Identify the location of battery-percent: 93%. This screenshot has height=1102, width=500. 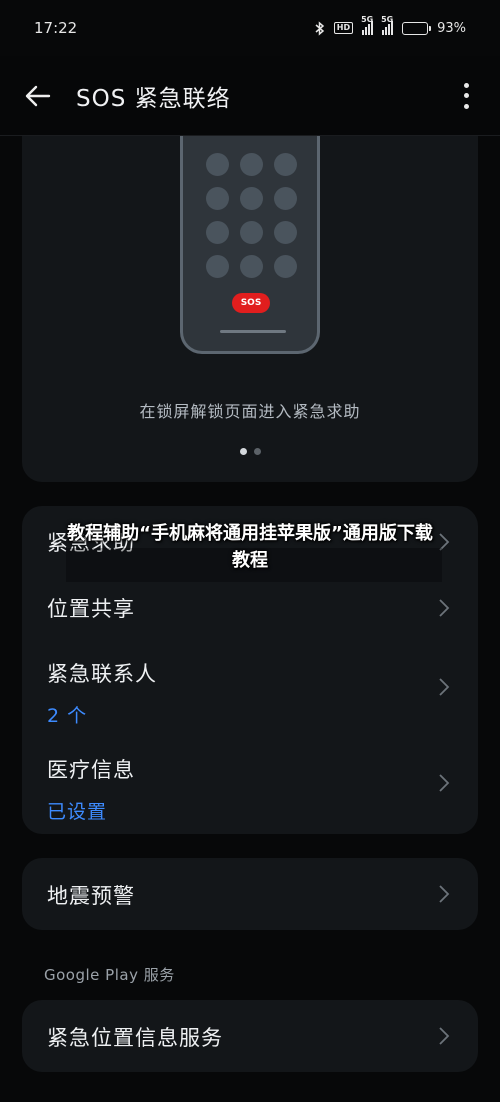
(451, 28).